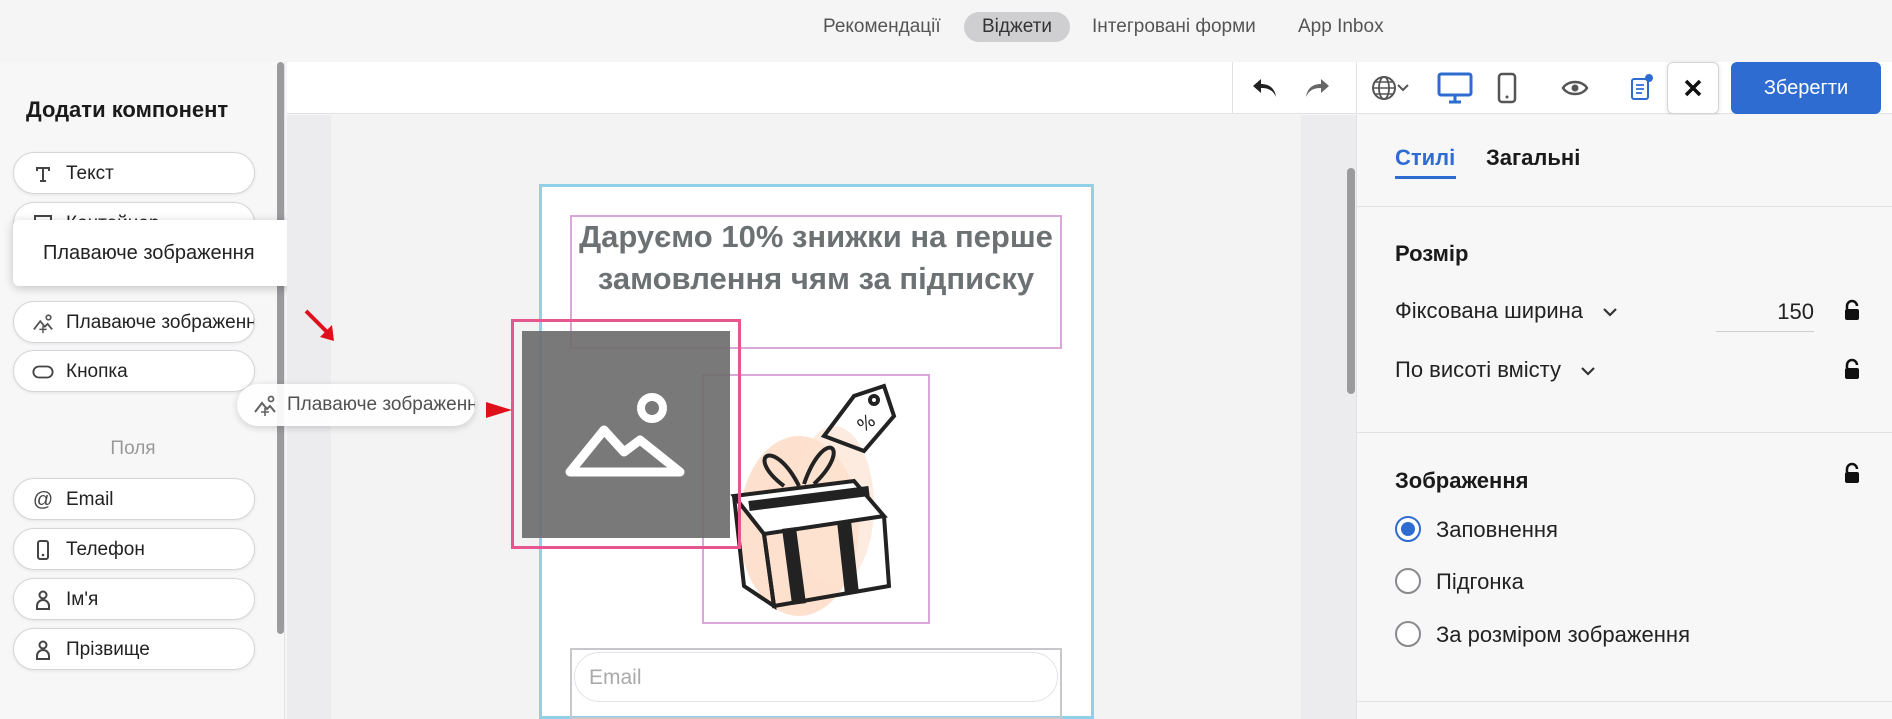  What do you see at coordinates (816, 677) in the screenshot?
I see `email-input: Email` at bounding box center [816, 677].